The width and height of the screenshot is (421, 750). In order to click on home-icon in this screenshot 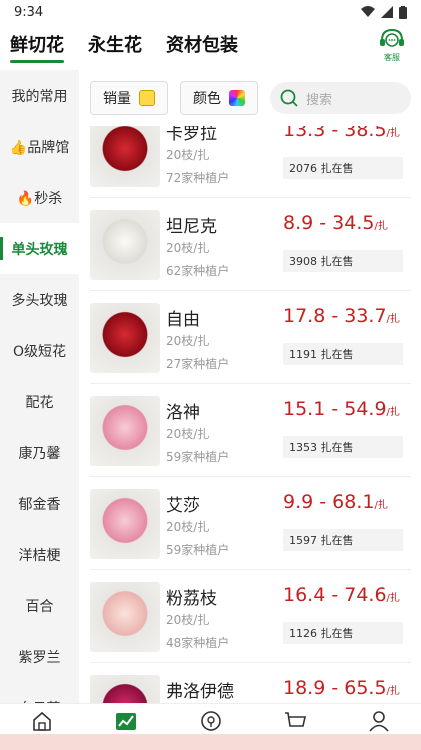, I will do `click(42, 721)`.